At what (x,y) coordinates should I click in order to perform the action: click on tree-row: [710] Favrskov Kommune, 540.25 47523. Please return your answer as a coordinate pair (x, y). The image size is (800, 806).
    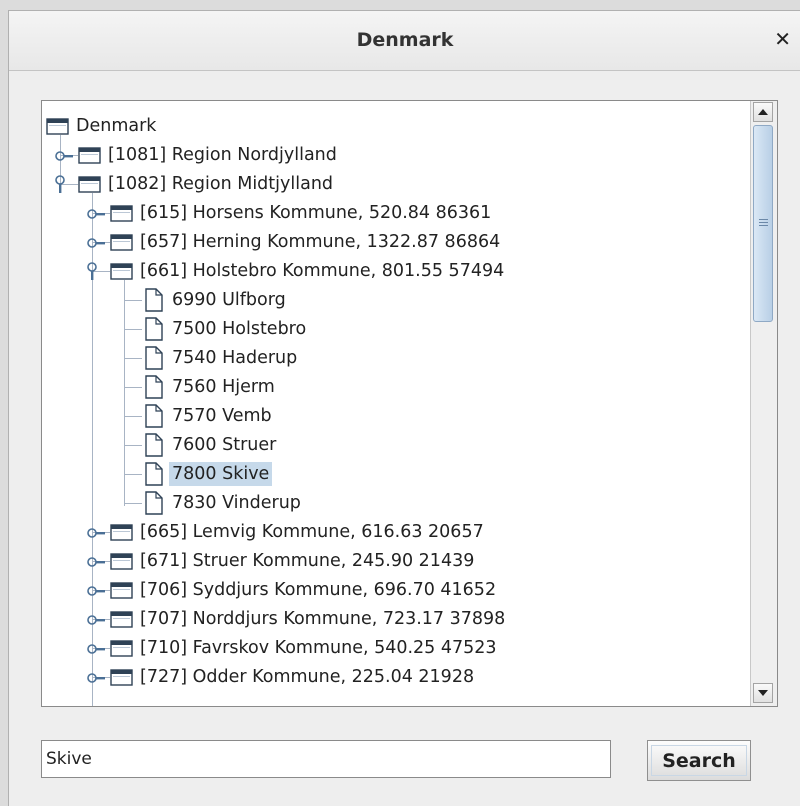
    Looking at the image, I should click on (396, 647).